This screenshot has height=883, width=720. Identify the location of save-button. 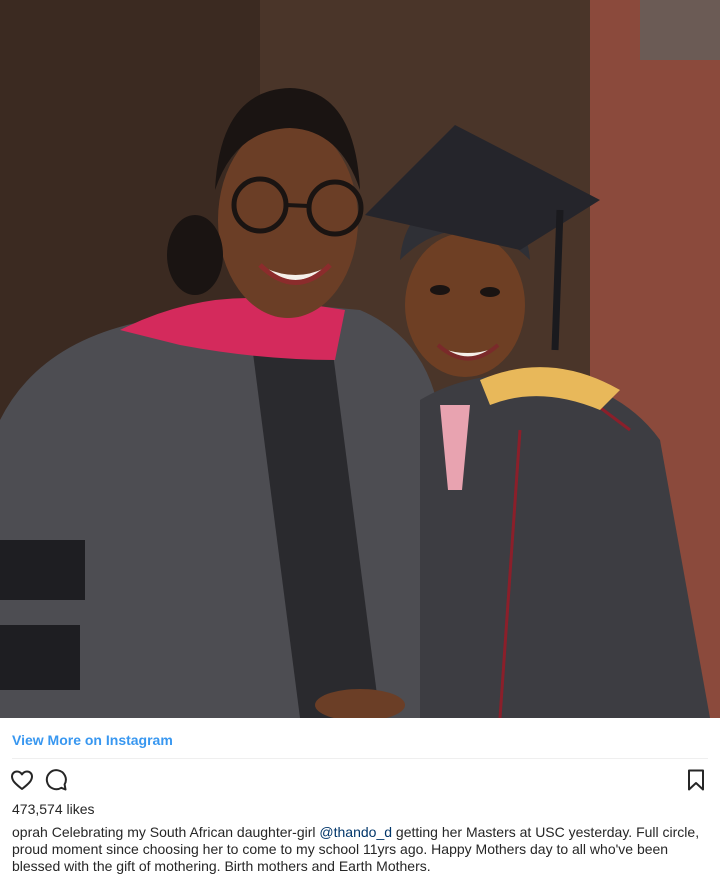
(696, 780).